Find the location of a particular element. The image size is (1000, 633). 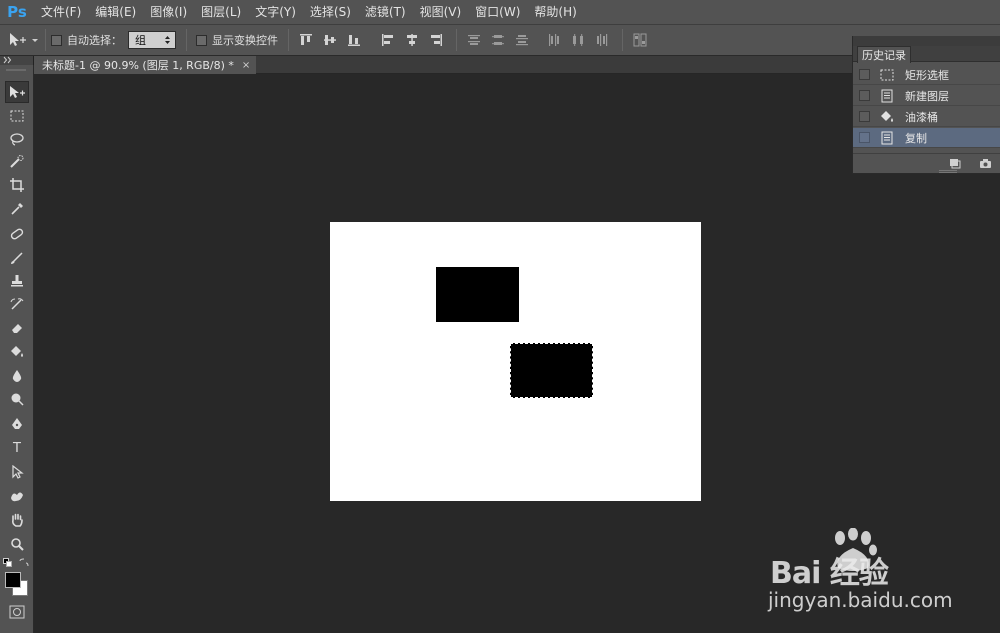

dropdown-arrows-icon is located at coordinates (167, 40).